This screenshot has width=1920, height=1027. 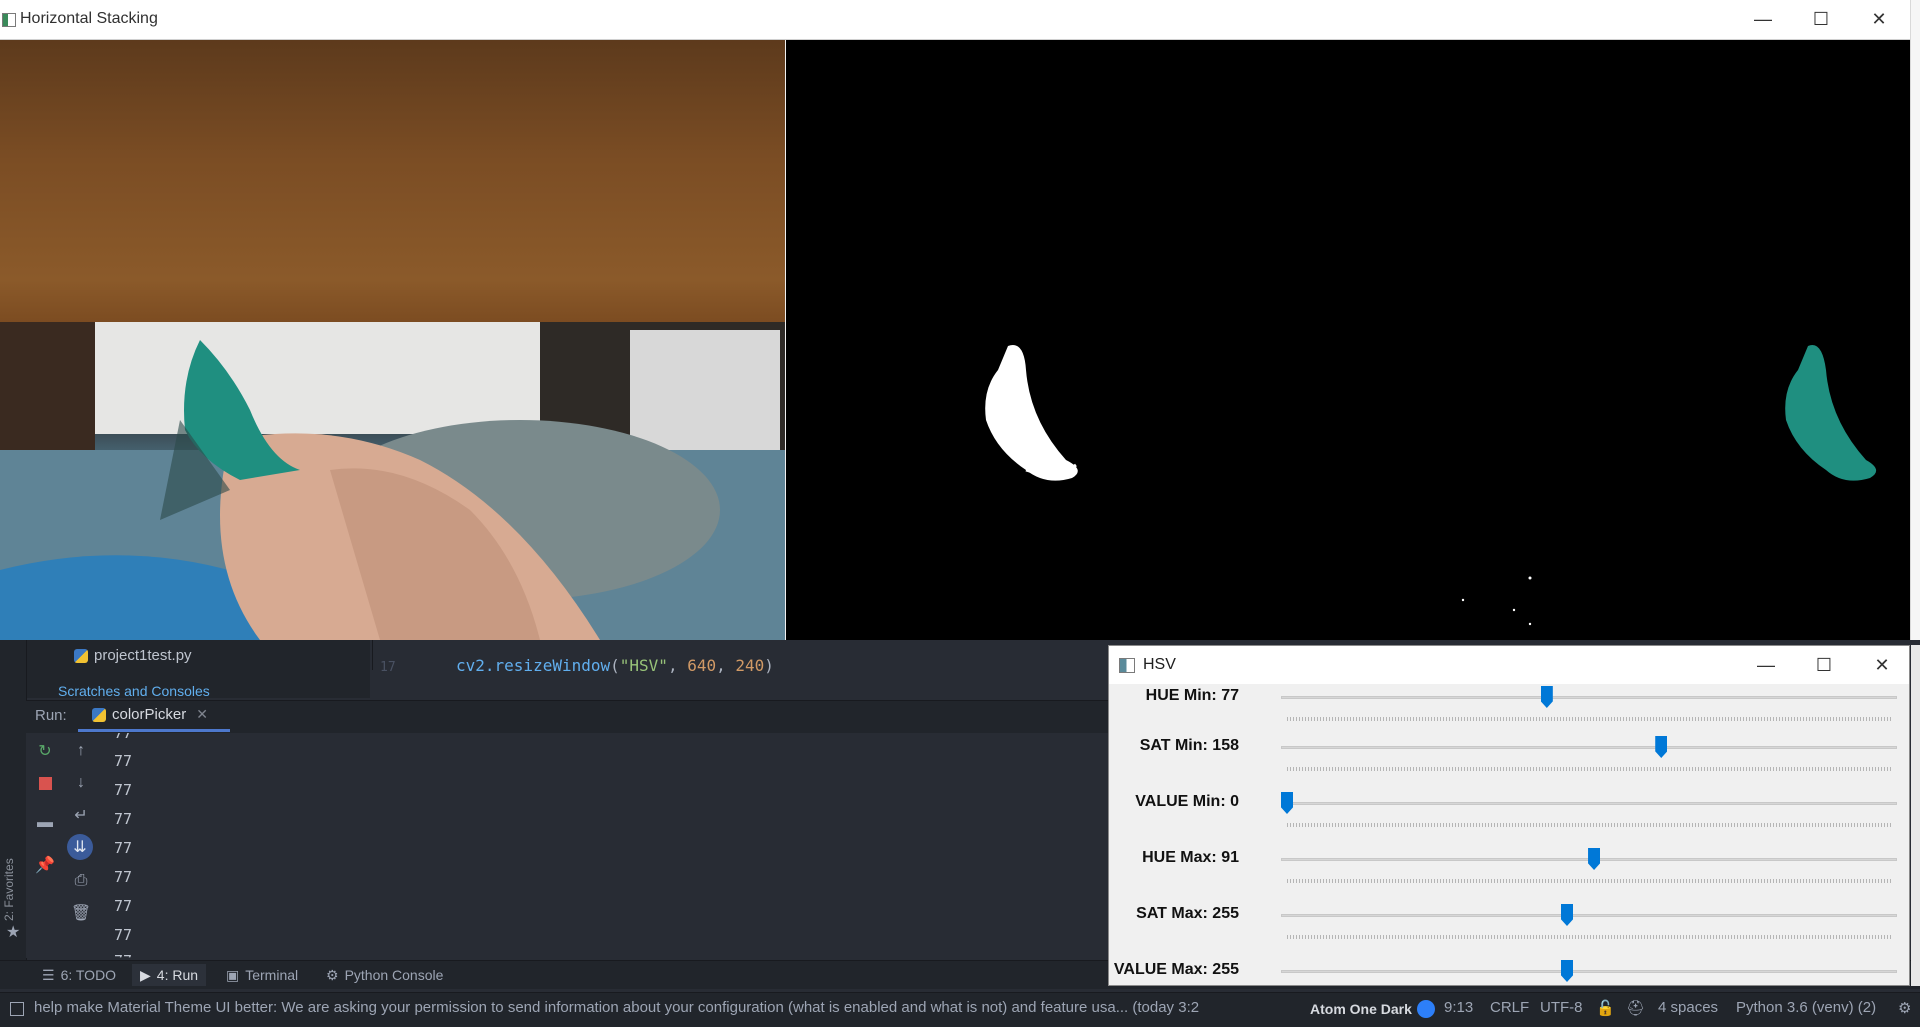 I want to click on close-tab-icon: ✕, so click(x=202, y=714).